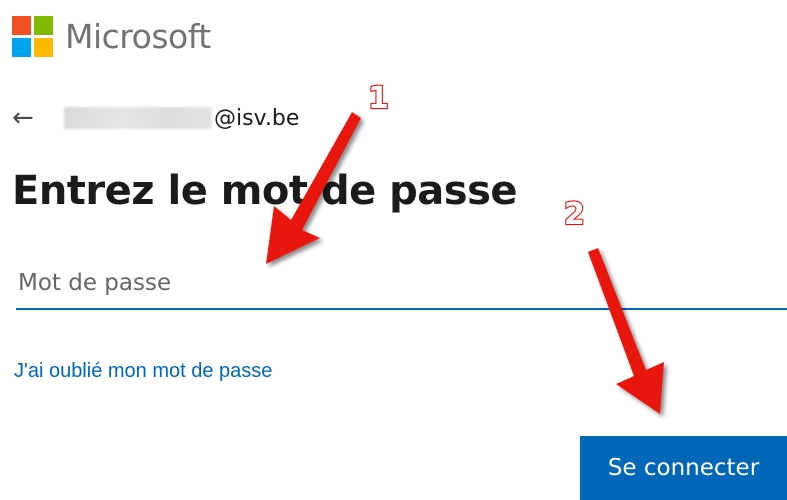 The height and width of the screenshot is (500, 787). What do you see at coordinates (265, 191) in the screenshot?
I see `page-title: Entrez le mot de passe` at bounding box center [265, 191].